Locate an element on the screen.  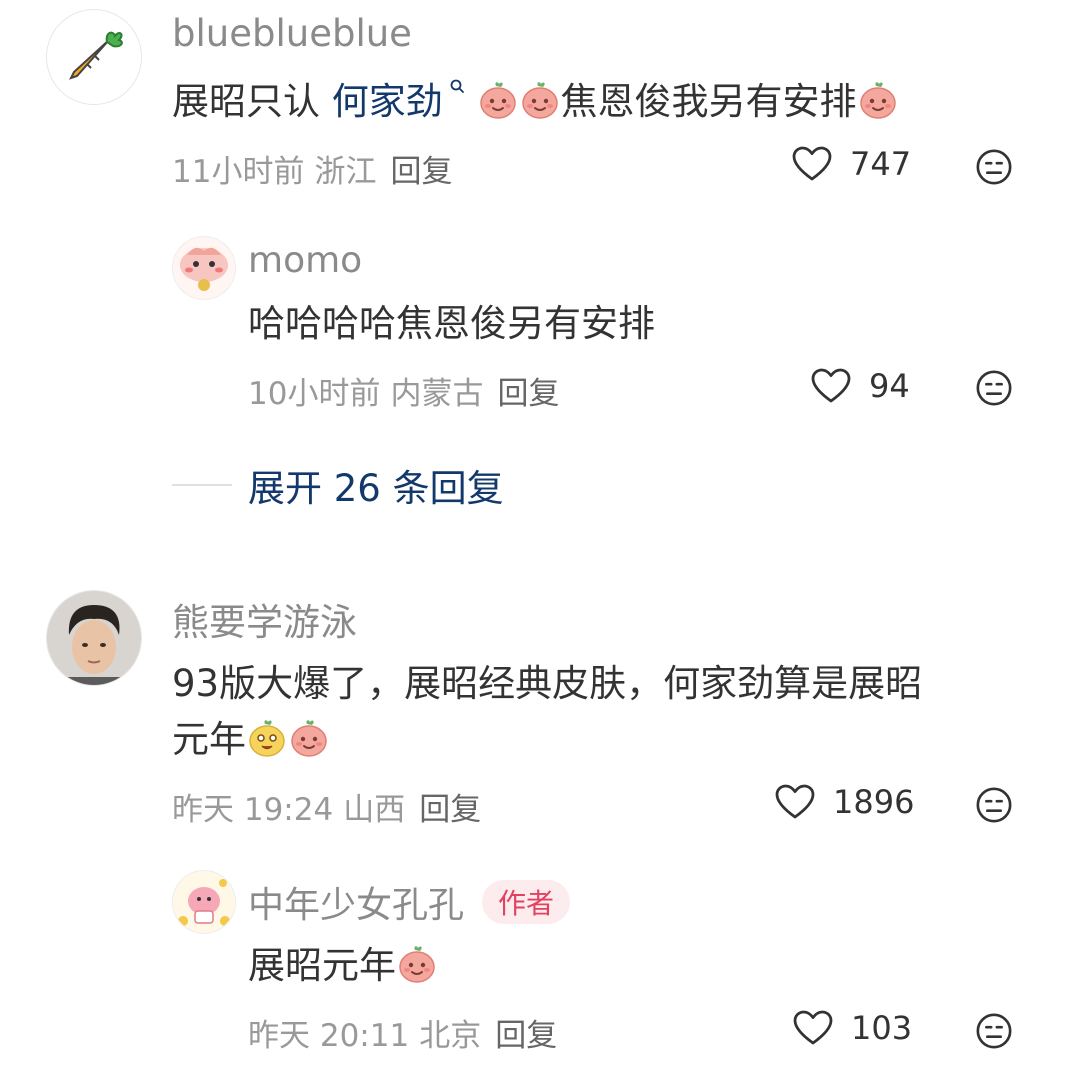
text-segment: 展昭元年 is located at coordinates (322, 965).